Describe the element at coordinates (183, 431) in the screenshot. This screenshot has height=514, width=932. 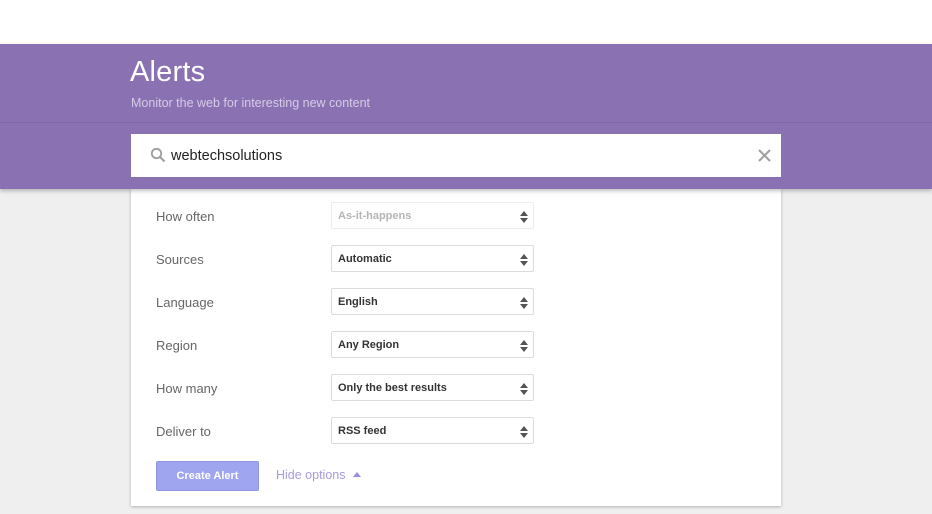
I see `option-label: Deliver to` at that location.